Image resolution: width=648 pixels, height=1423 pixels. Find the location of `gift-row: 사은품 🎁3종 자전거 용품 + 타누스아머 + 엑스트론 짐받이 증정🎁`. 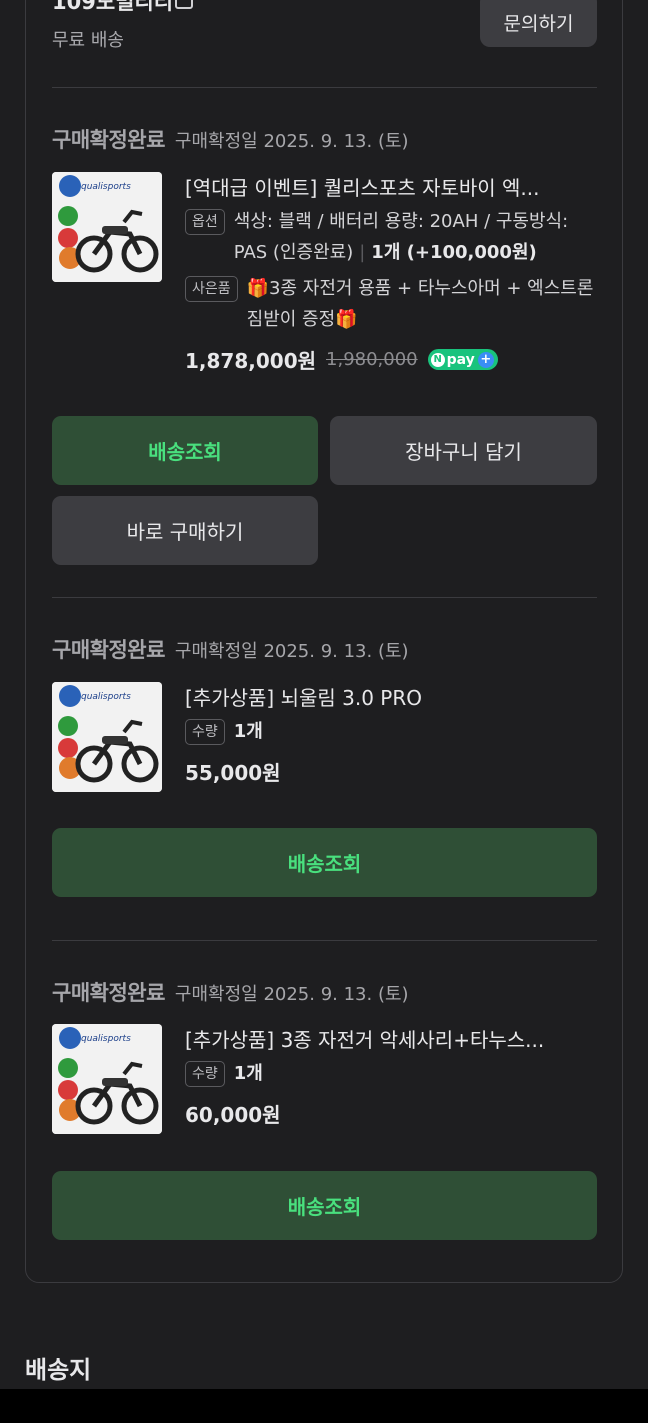

gift-row: 사은품 🎁3종 자전거 용품 + 타누스아머 + 엑스트론 짐받이 증정🎁 is located at coordinates (391, 305).